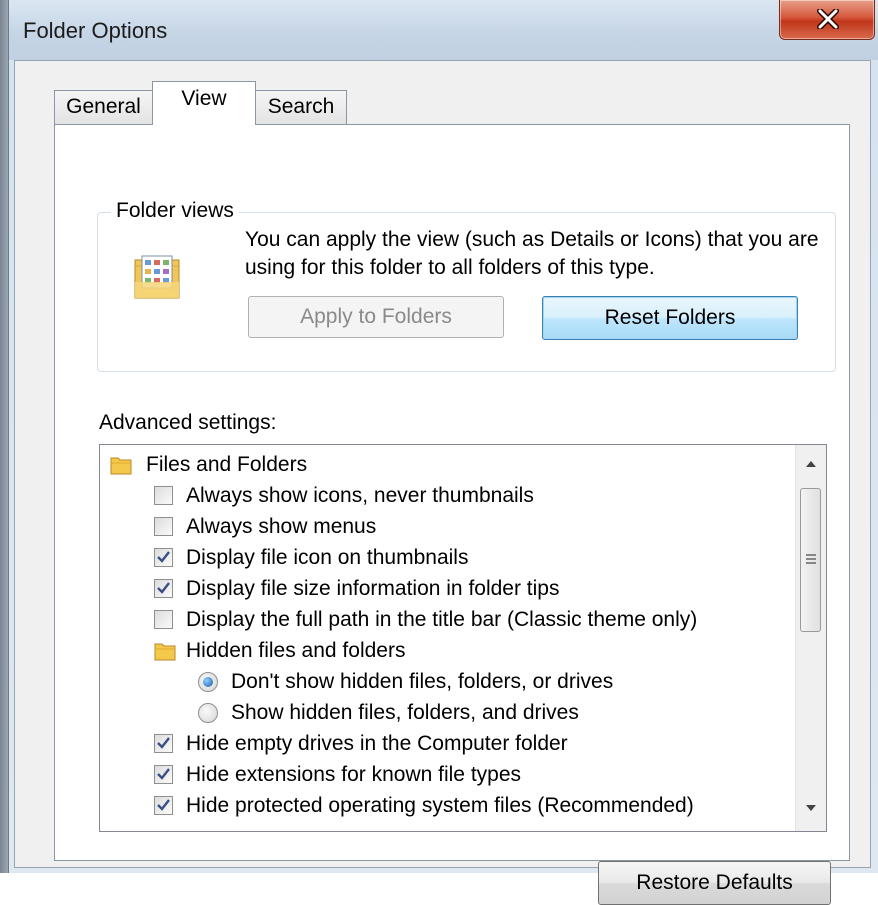 This screenshot has height=905, width=878. Describe the element at coordinates (281, 526) in the screenshot. I see `list-item-label: Always show menus` at that location.